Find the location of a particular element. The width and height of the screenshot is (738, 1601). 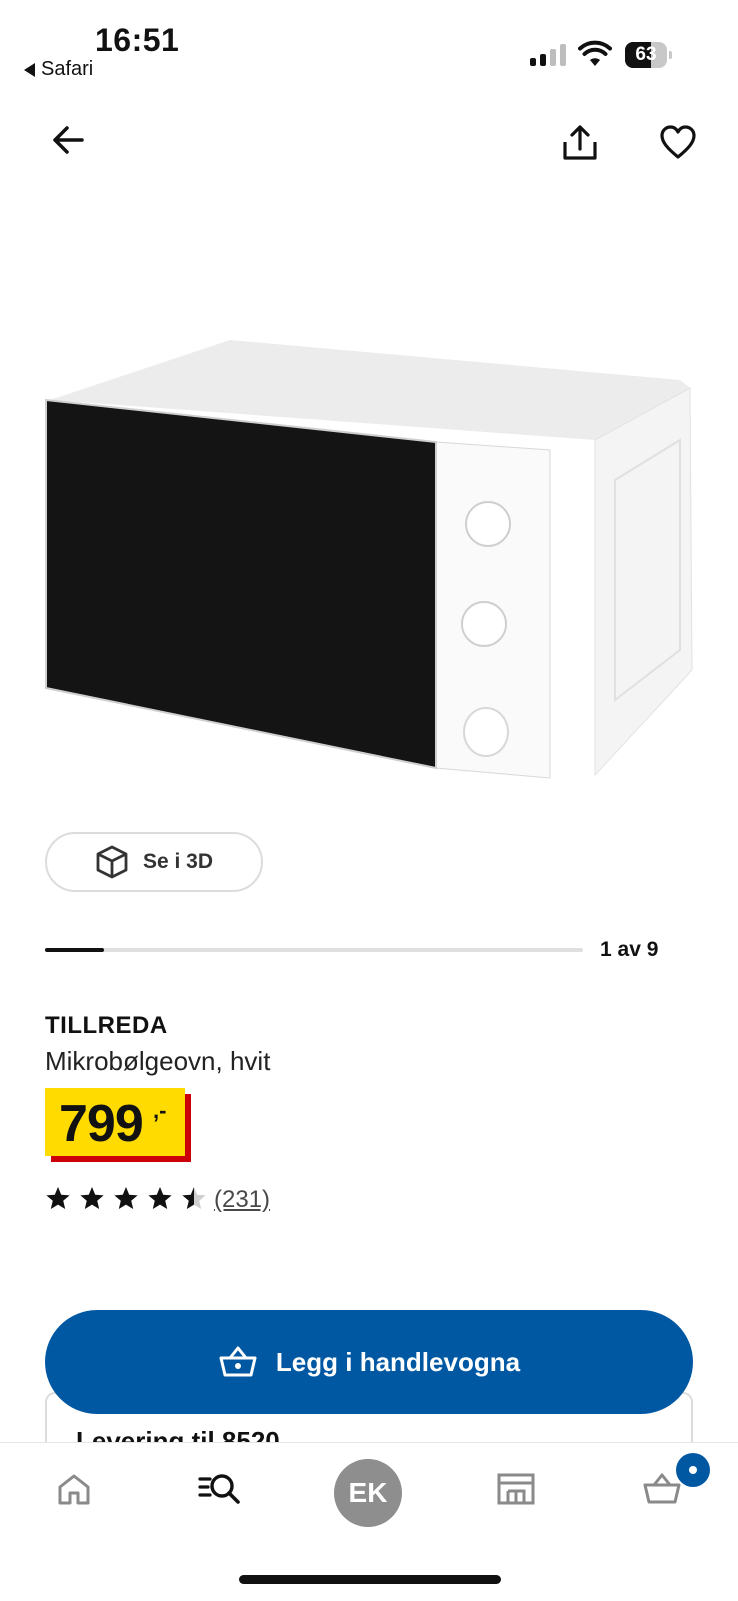

product-brand: TILLREDA is located at coordinates (106, 1025).